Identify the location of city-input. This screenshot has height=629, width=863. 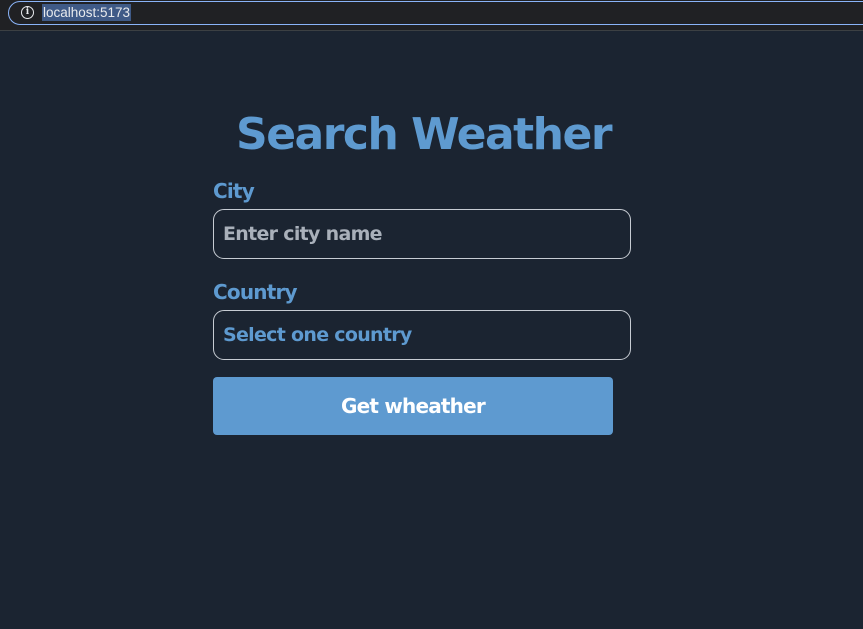
(422, 234).